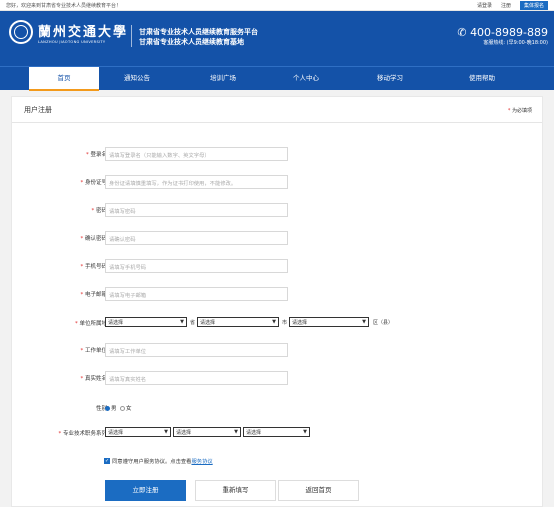 This screenshot has height=507, width=554. I want to click on platform-title: 甘肃省专业技术人员继续教育服务平台 甘肃省专业技术人员继续教育基地, so click(198, 37).